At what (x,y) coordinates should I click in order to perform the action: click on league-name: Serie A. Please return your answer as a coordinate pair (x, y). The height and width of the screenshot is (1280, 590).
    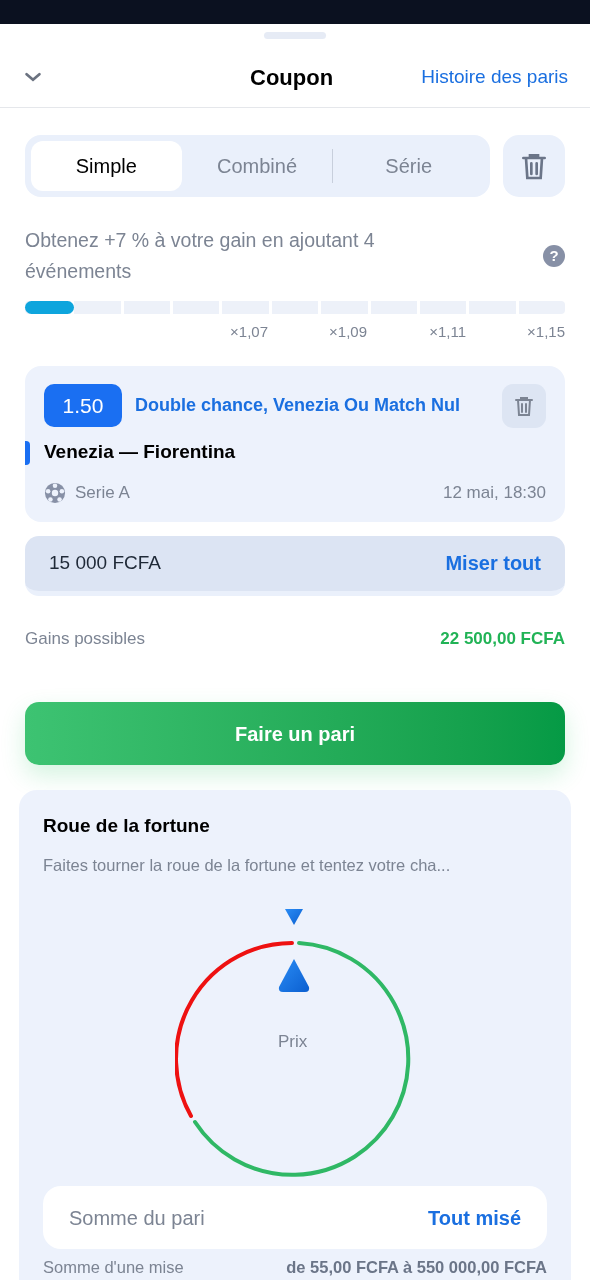
    Looking at the image, I should click on (102, 493).